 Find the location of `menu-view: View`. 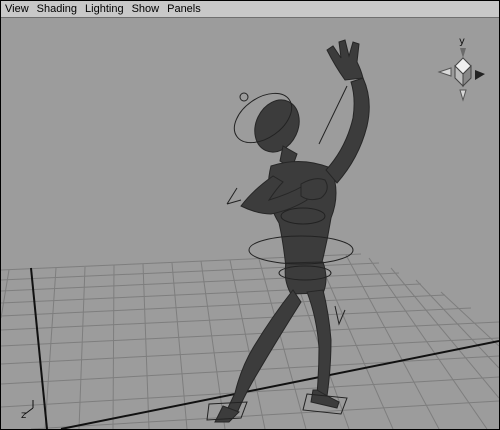

menu-view: View is located at coordinates (17, 9).